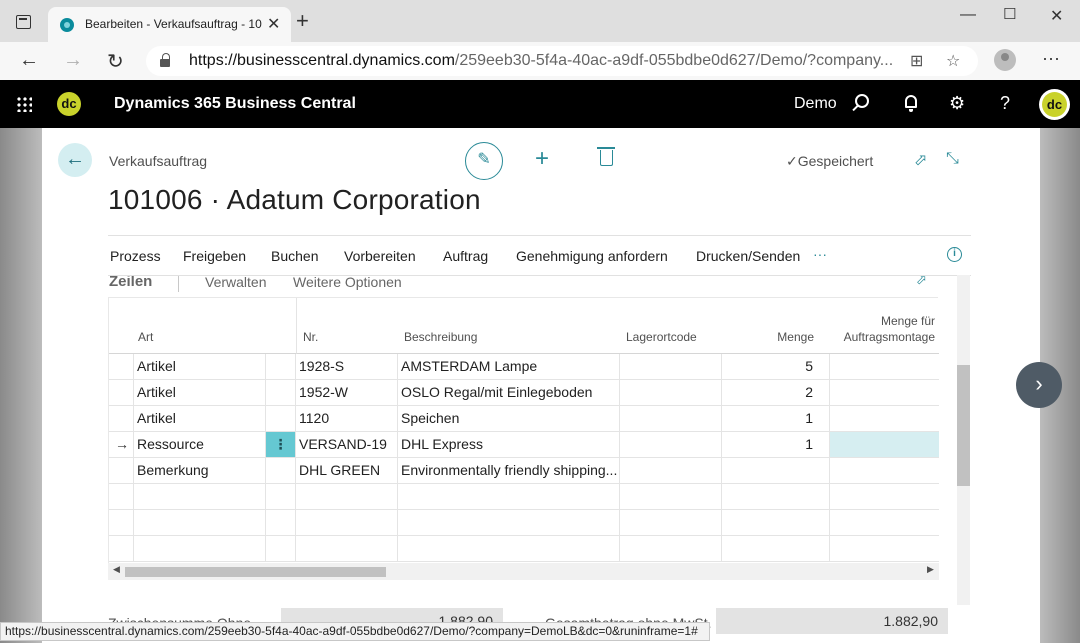  Describe the element at coordinates (24, 104) in the screenshot. I see `app-launcher-icon` at that location.